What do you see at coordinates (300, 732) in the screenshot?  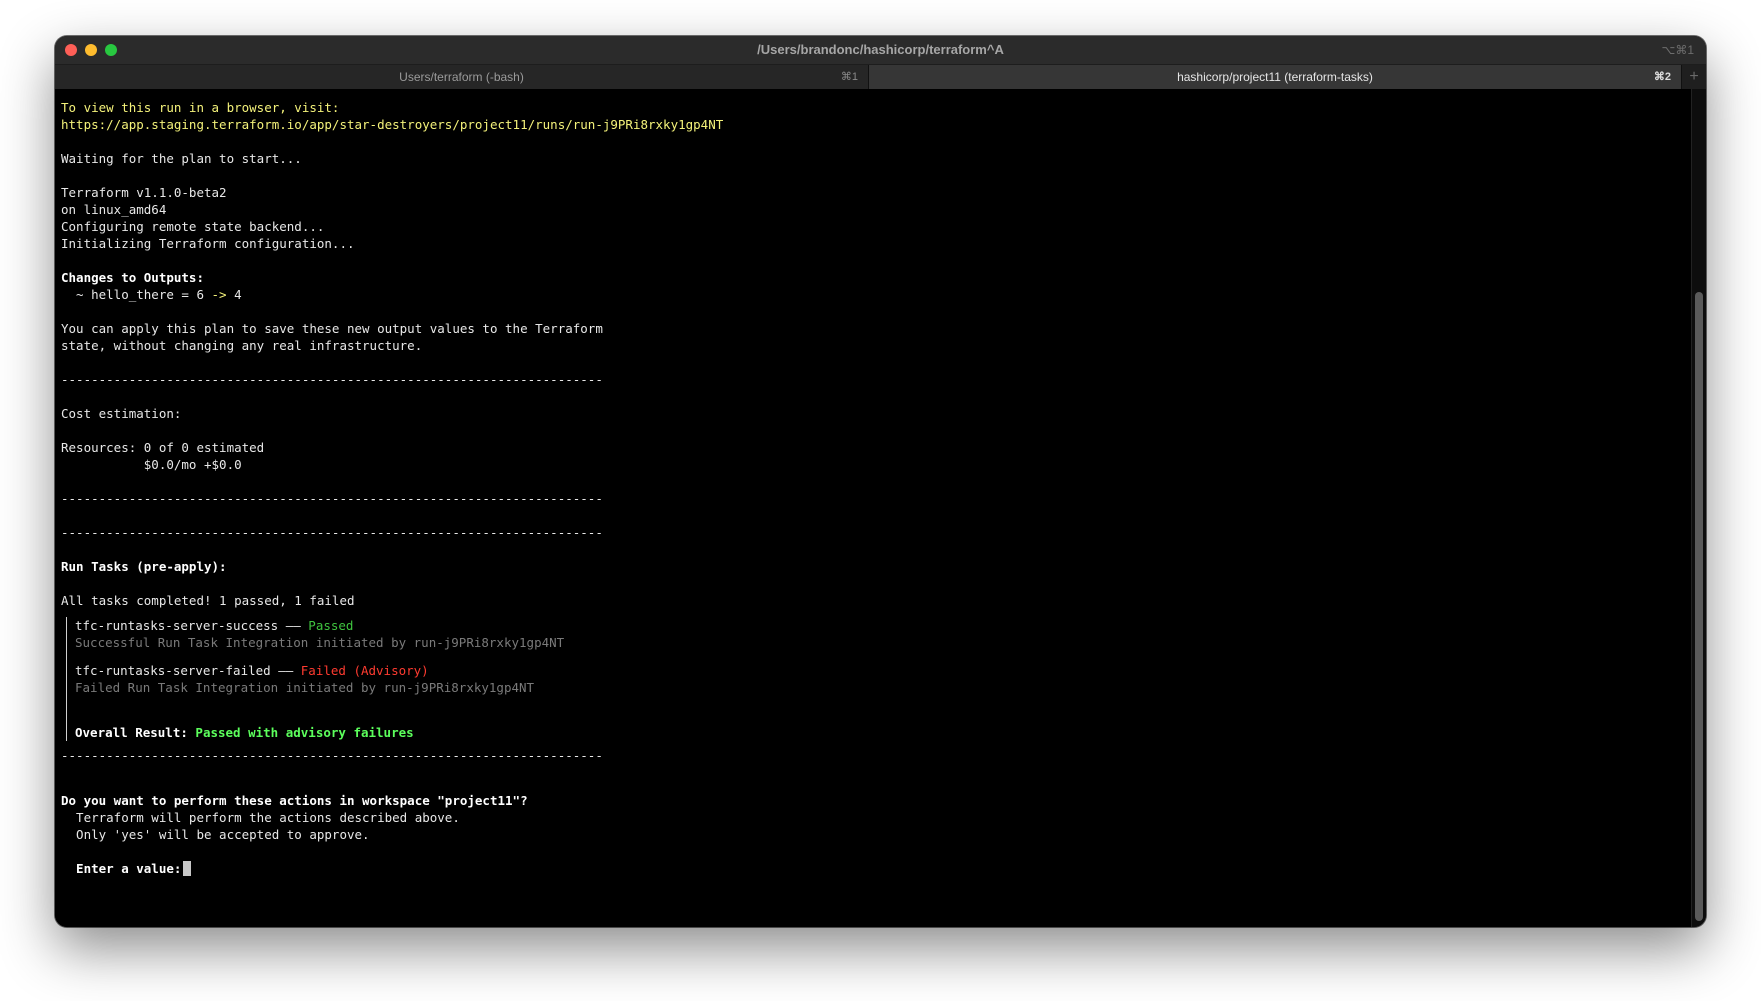 I see `overall-result-value: Passed with advisory failures` at bounding box center [300, 732].